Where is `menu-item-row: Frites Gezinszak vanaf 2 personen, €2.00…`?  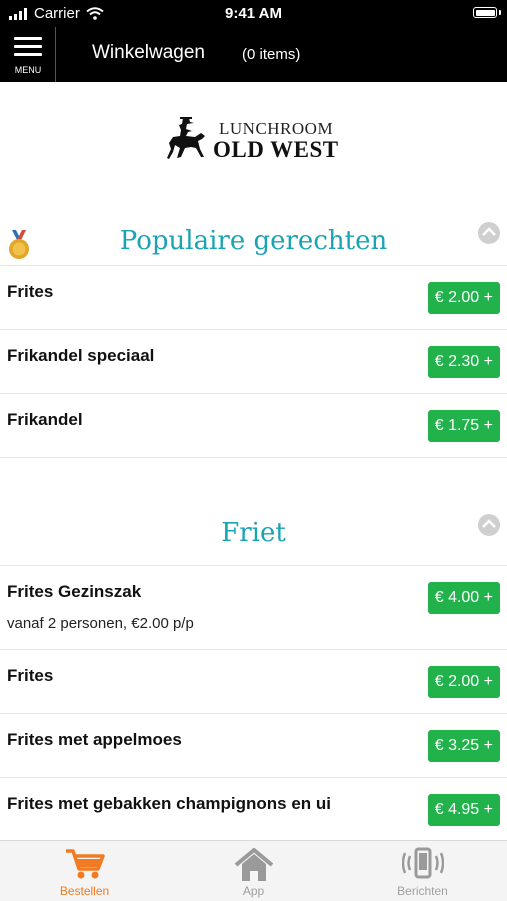 menu-item-row: Frites Gezinszak vanaf 2 personen, €2.00… is located at coordinates (253, 607).